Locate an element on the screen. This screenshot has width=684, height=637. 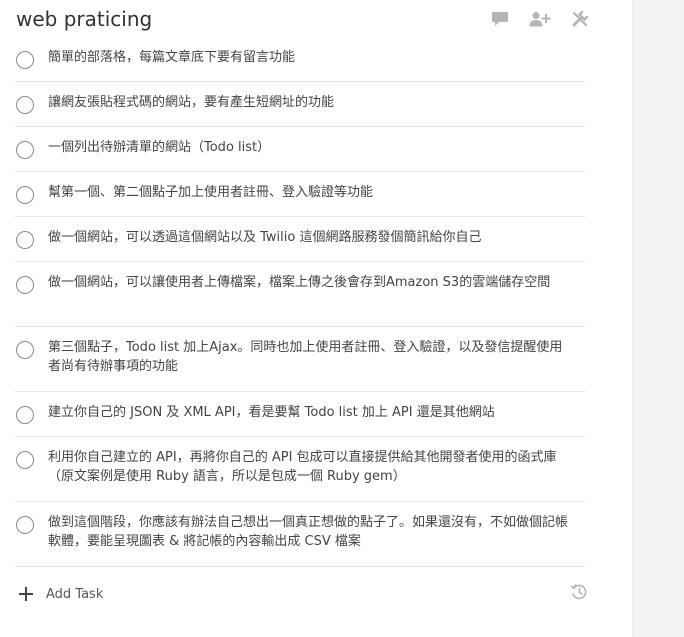
side-panel-strip is located at coordinates (658, 318).